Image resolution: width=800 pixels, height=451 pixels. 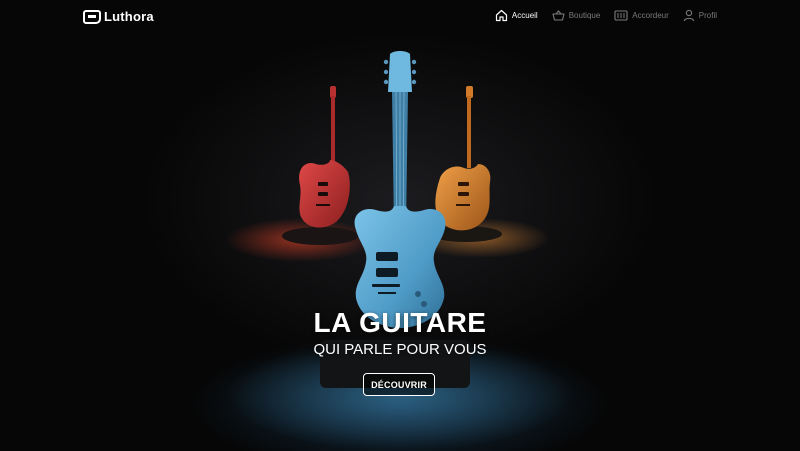 What do you see at coordinates (584, 15) in the screenshot?
I see `nav-label-boutique: Boutique` at bounding box center [584, 15].